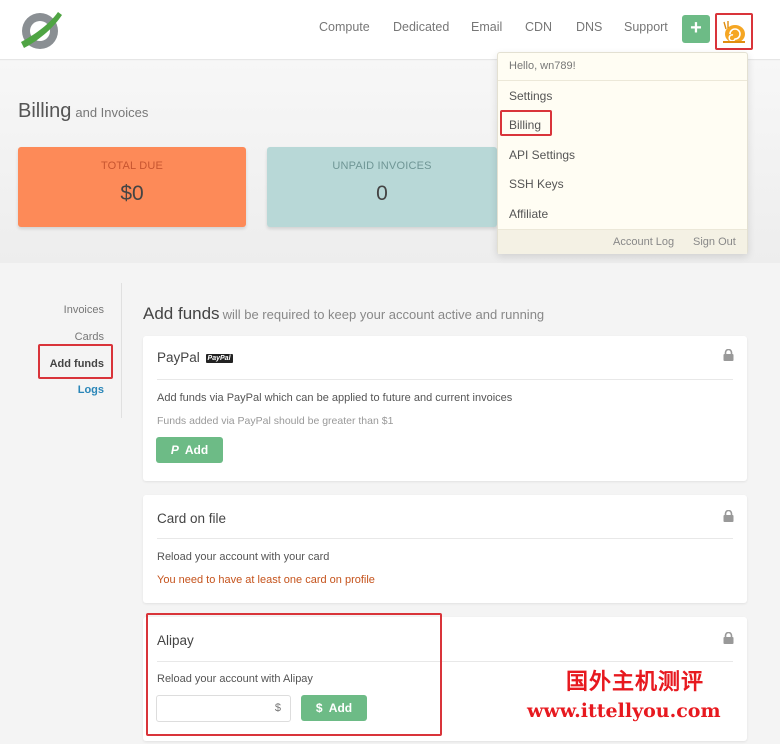  Describe the element at coordinates (112, 112) in the screenshot. I see `page-subtitle: and Invoices` at that location.